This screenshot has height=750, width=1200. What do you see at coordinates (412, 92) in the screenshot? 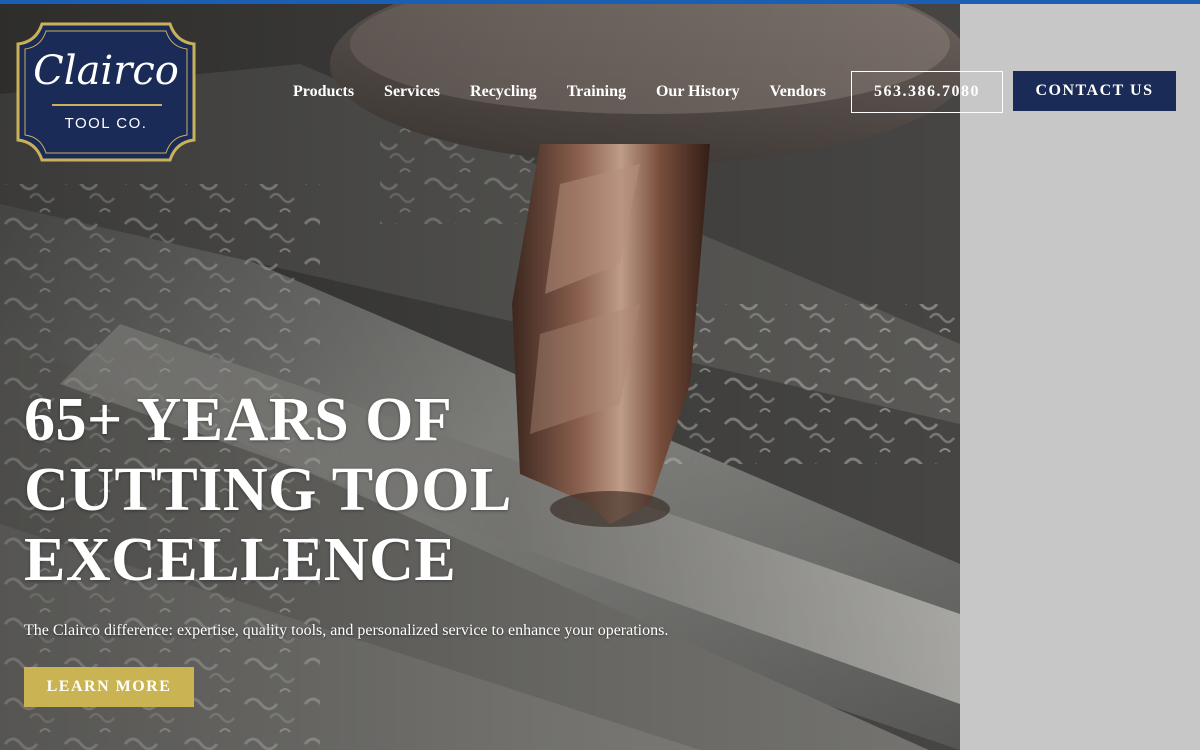
I see `nav-item-services: Services` at bounding box center [412, 92].